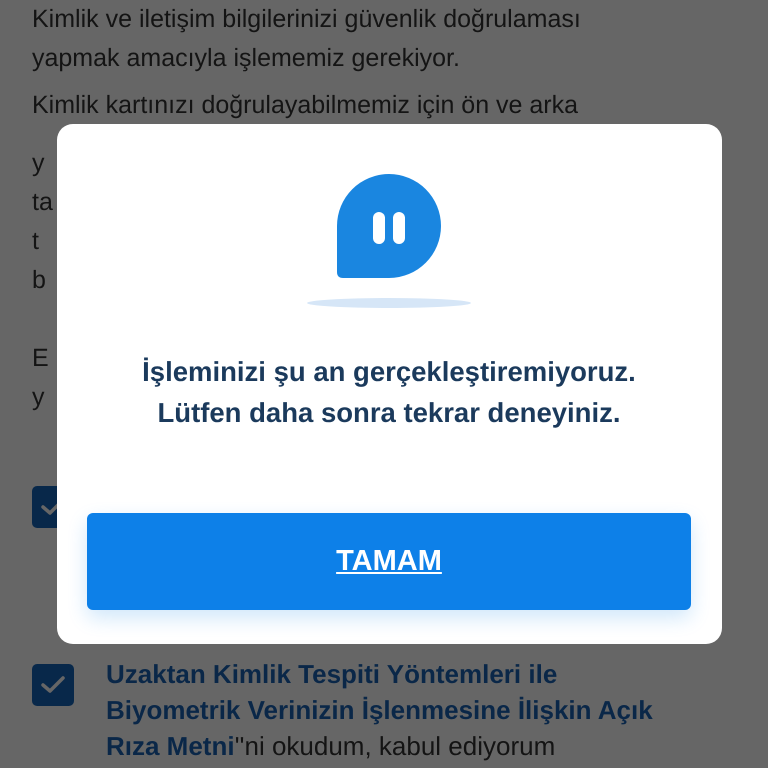 The height and width of the screenshot is (768, 768). What do you see at coordinates (42, 202) in the screenshot?
I see `body-text: ta` at bounding box center [42, 202].